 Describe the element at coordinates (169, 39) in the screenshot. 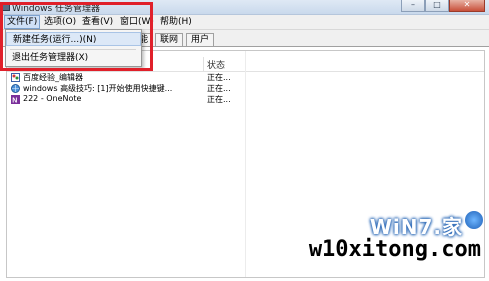

I see `tab-networking: 联网` at that location.